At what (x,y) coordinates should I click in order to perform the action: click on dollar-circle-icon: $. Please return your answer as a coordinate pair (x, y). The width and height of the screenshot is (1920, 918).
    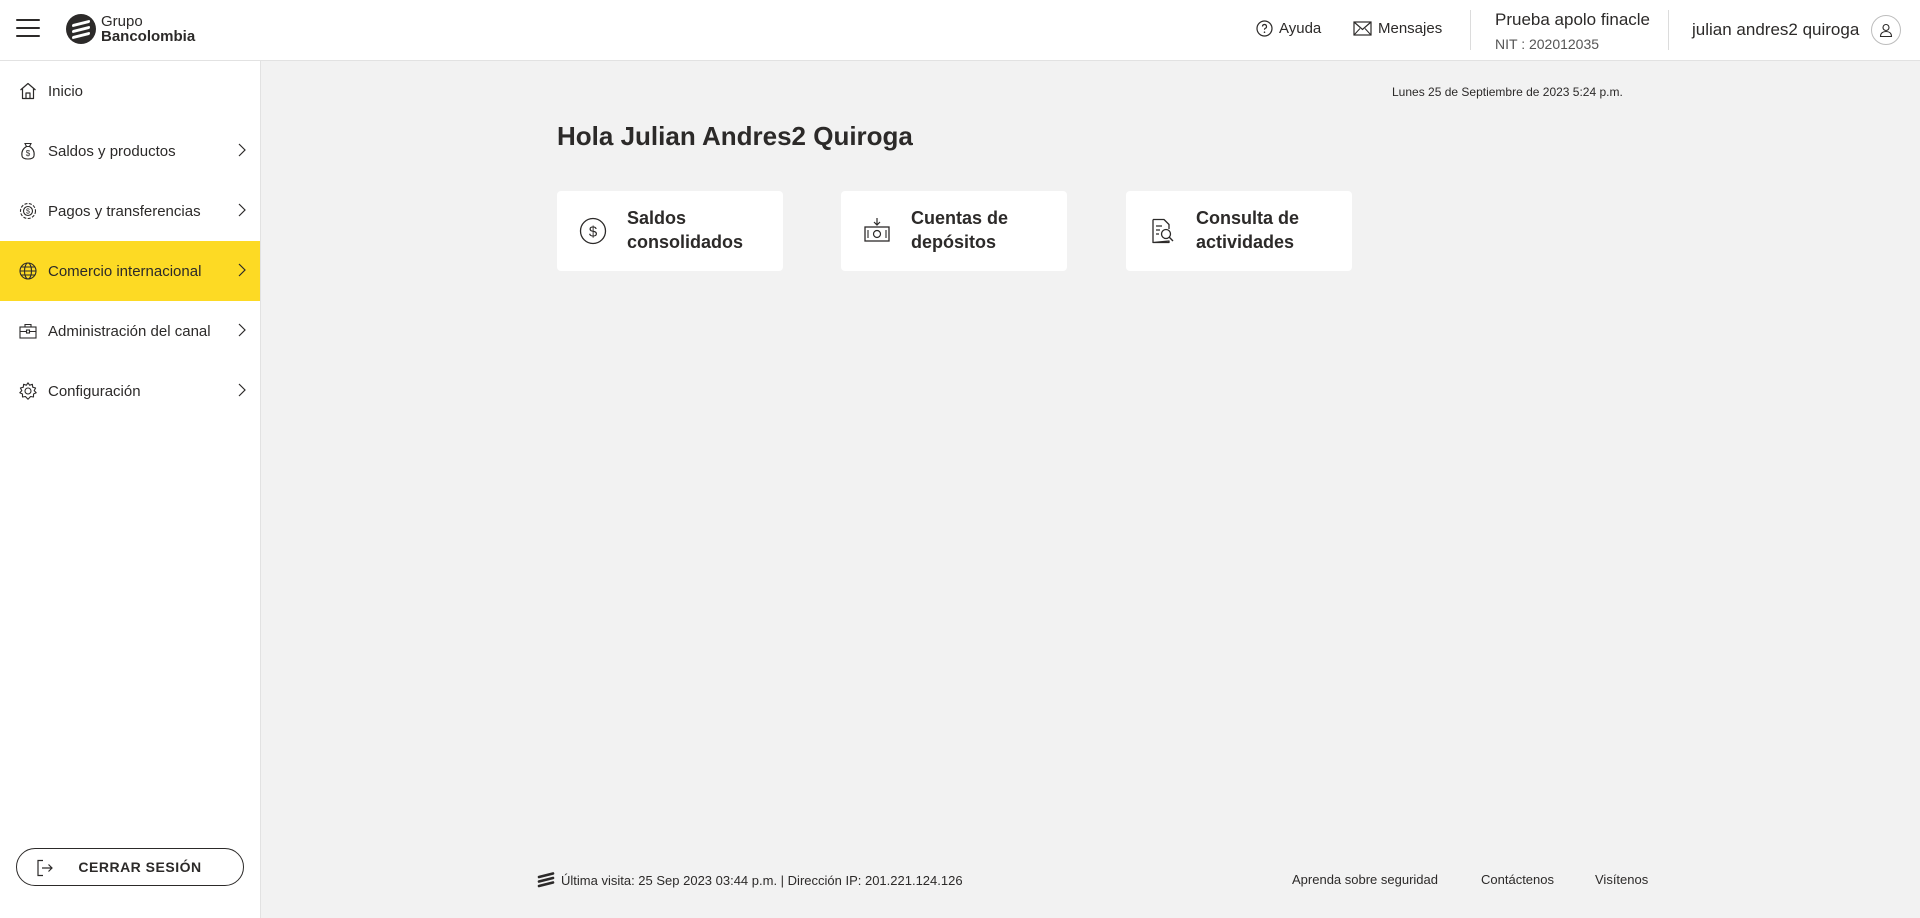
    Looking at the image, I should click on (593, 231).